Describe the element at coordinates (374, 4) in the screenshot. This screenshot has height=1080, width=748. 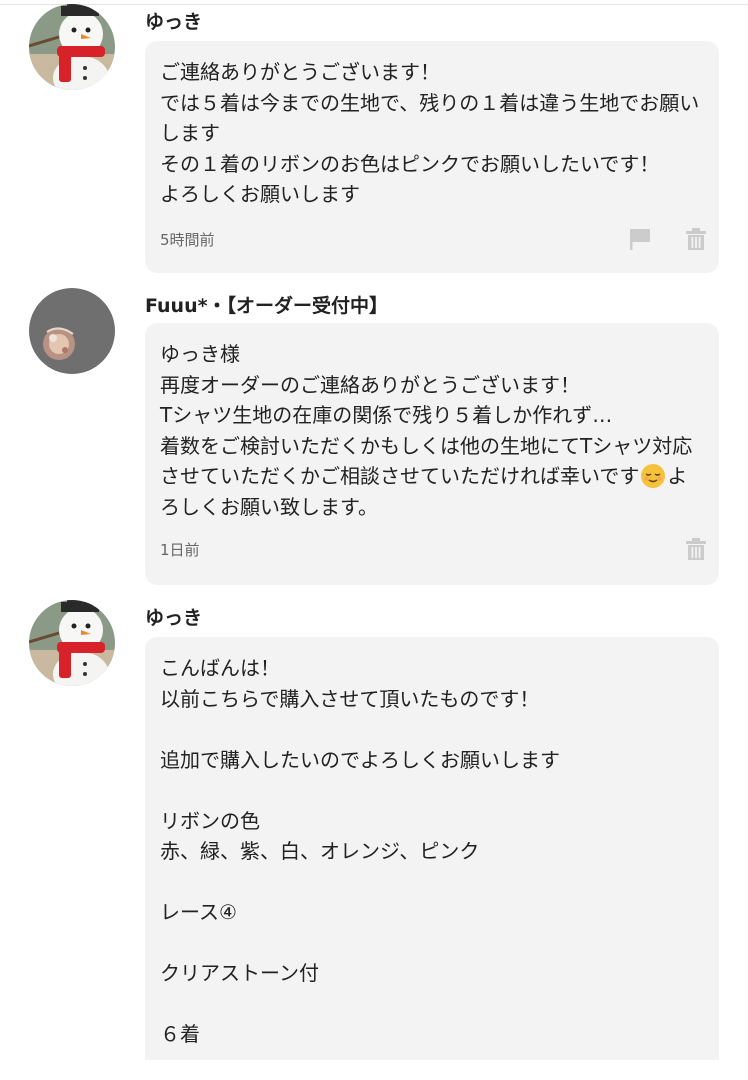
I see `top-divider` at that location.